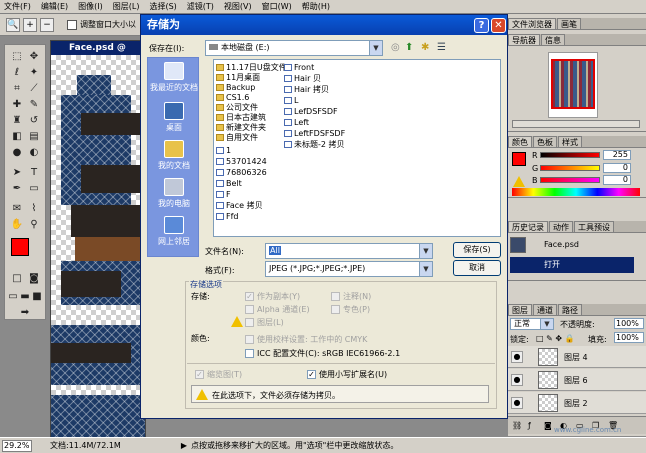  What do you see at coordinates (311, 374) in the screenshot?
I see `lowercase-ext-checkbox: ✓` at bounding box center [311, 374].